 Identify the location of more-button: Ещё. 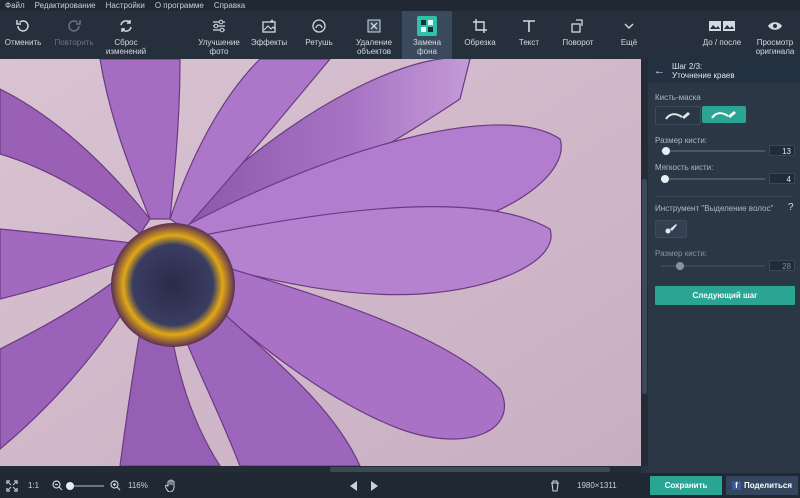
(629, 35).